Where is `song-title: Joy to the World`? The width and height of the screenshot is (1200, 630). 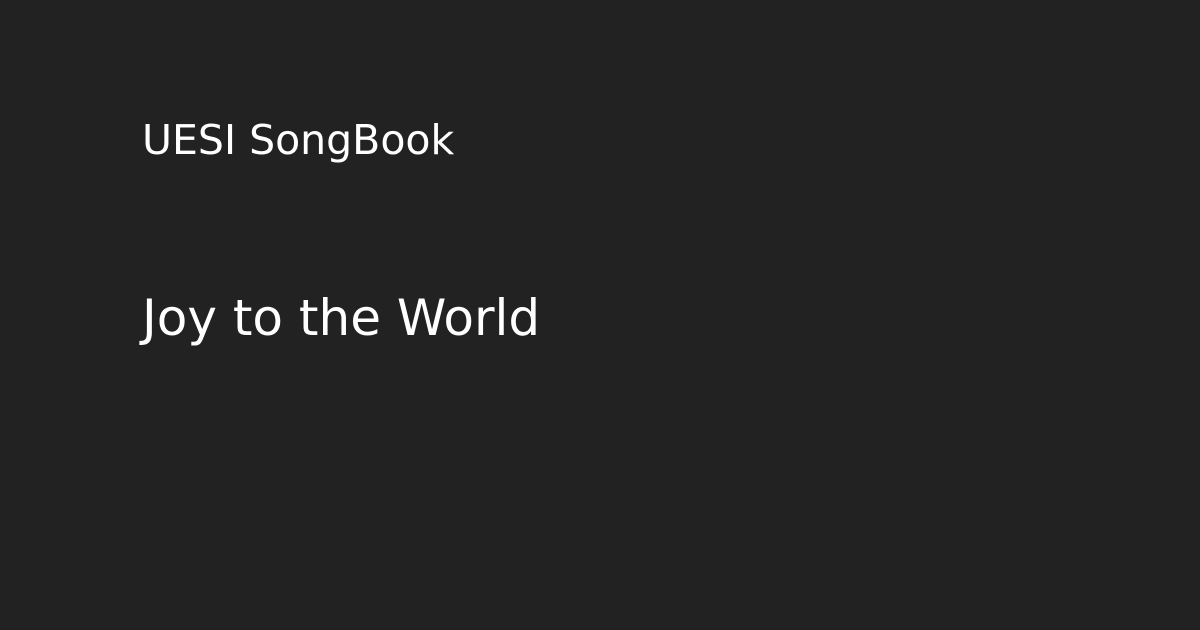 song-title: Joy to the World is located at coordinates (341, 318).